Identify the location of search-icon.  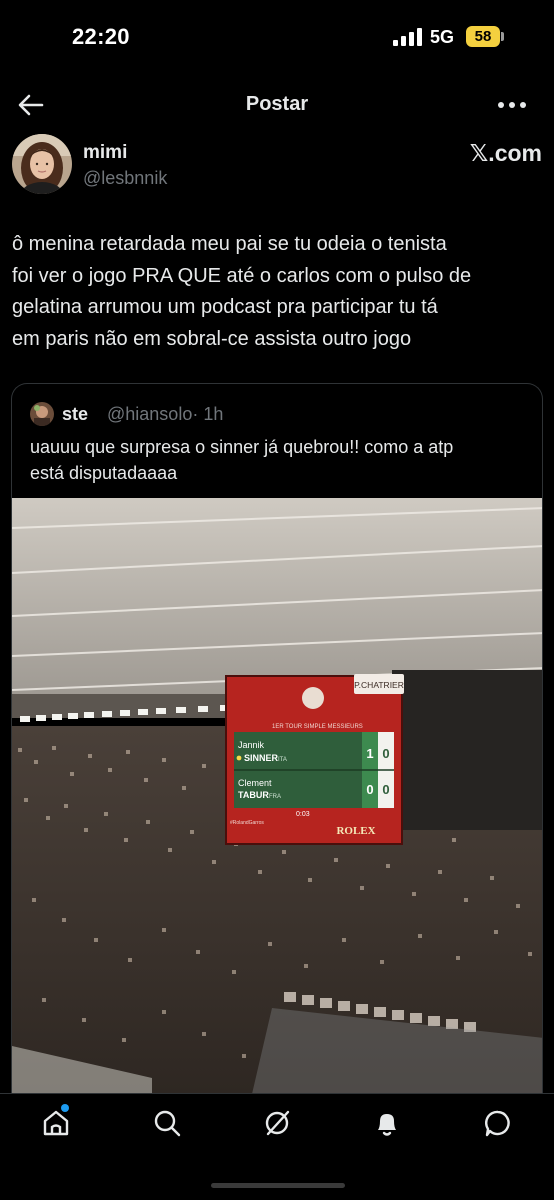
(167, 1123).